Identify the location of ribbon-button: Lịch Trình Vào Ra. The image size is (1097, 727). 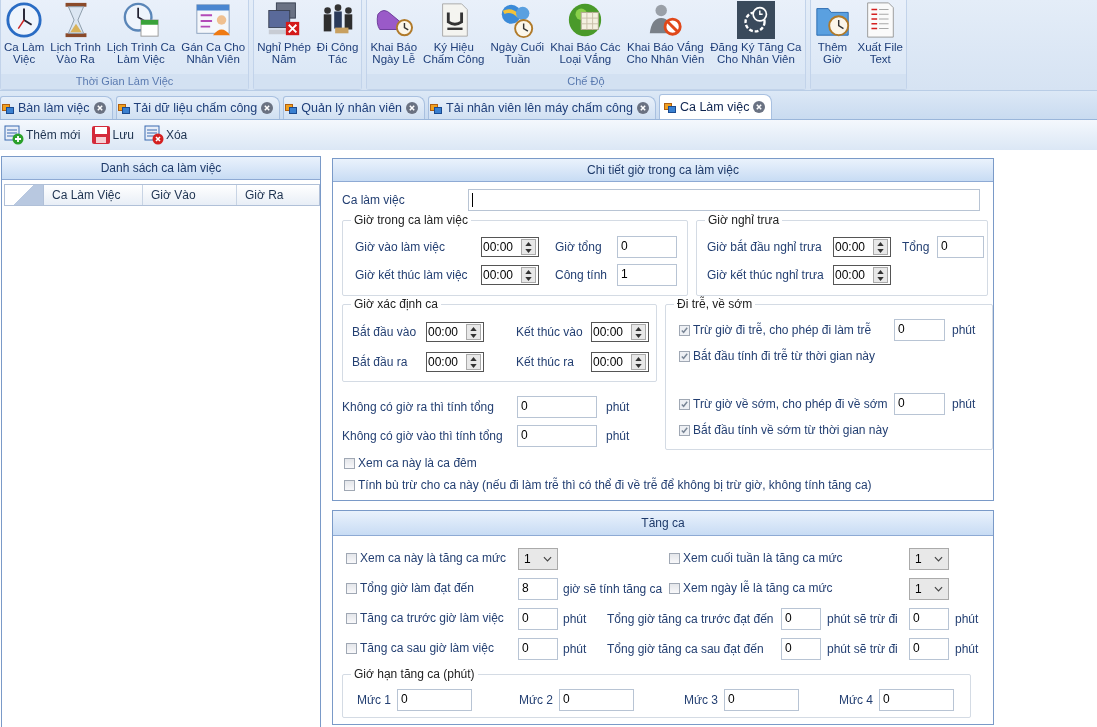
(75, 37).